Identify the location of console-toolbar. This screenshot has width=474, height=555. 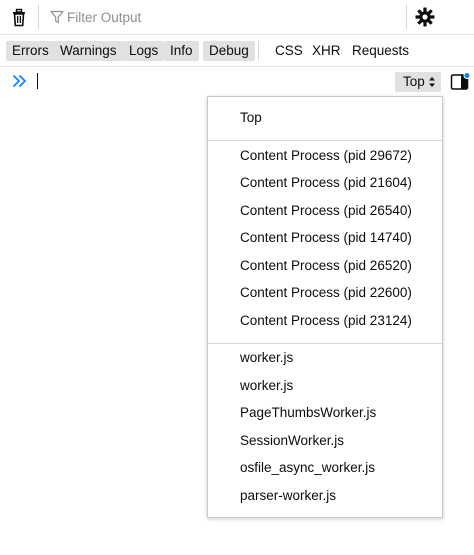
(237, 17).